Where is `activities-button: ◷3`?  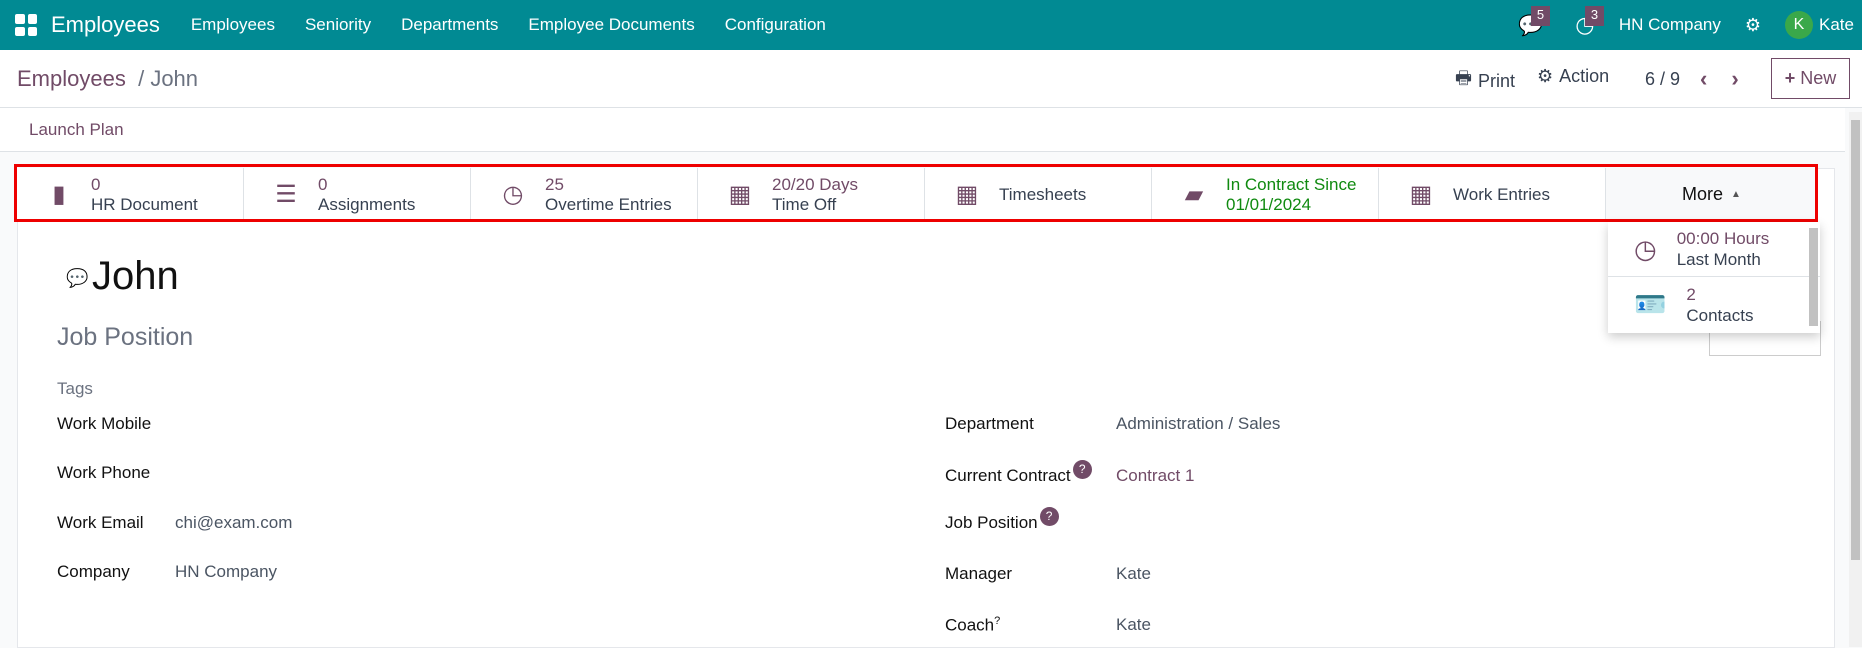
activities-button: ◷3 is located at coordinates (1585, 25).